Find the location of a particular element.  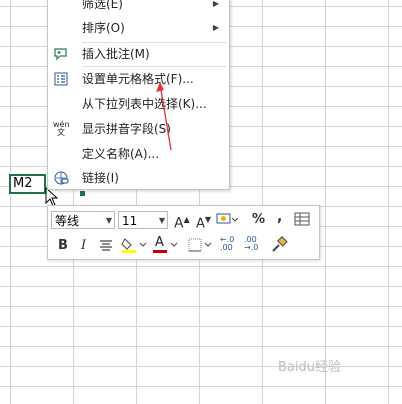

comment-icon is located at coordinates (61, 54).